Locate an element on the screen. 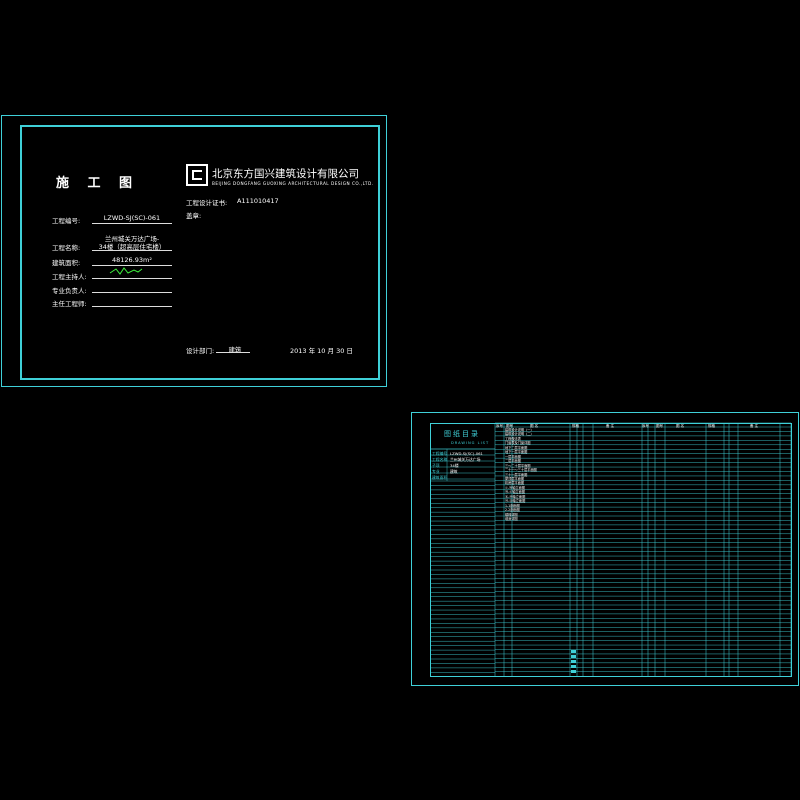  col-header-remark-2: 备 注 is located at coordinates (754, 426).